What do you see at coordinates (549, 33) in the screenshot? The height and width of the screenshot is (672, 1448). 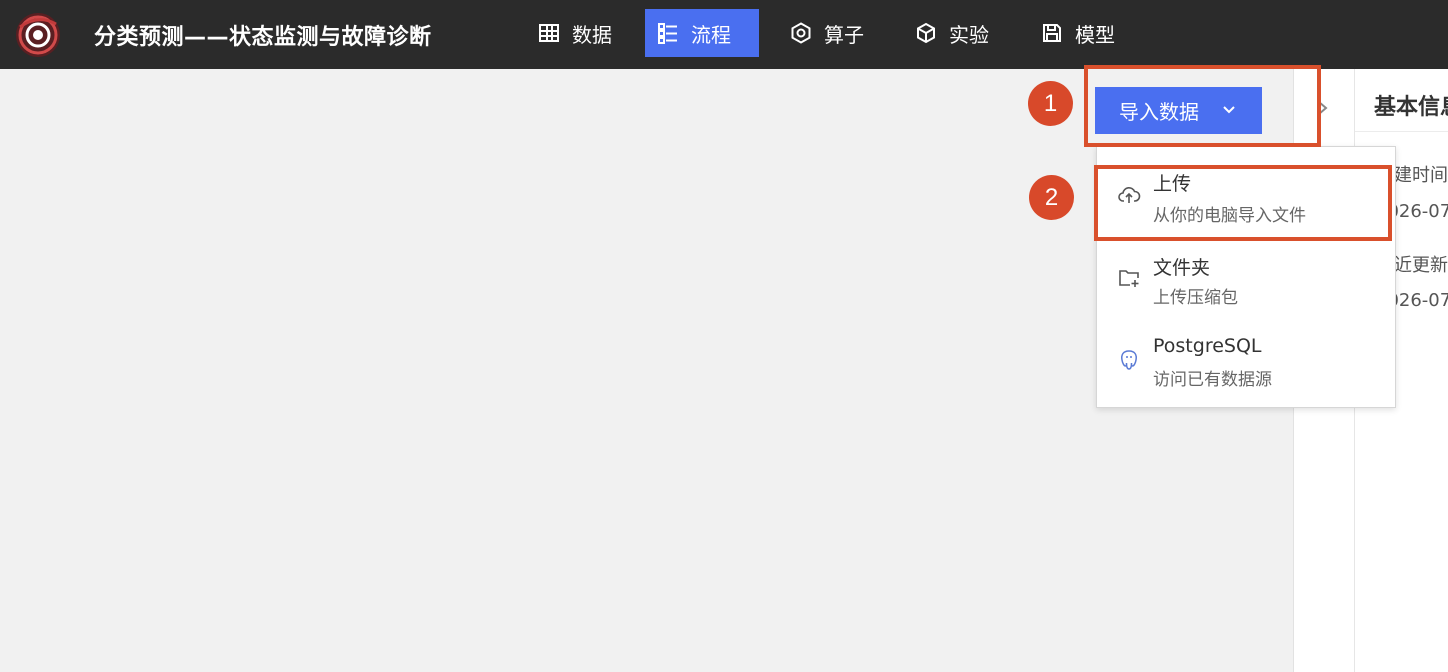 I see `table-icon` at bounding box center [549, 33].